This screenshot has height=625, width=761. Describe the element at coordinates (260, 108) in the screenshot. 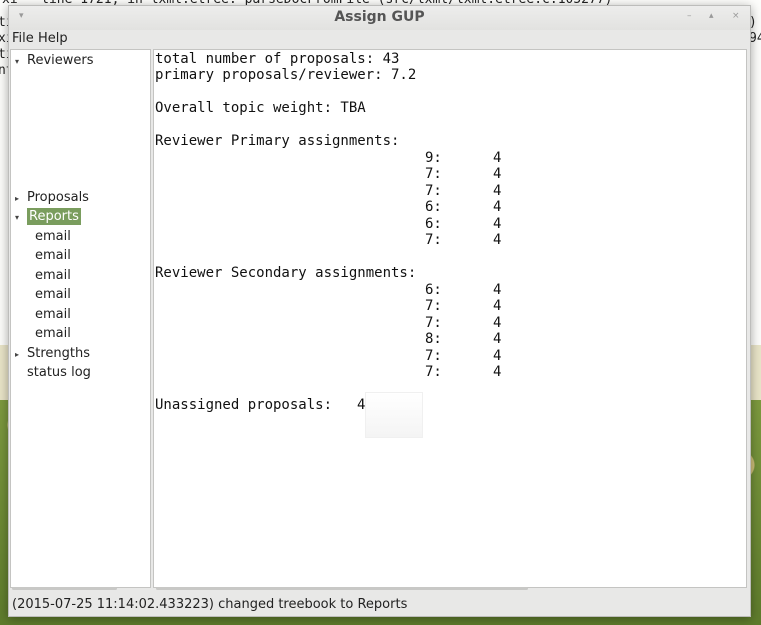

I see `report-topic-weight: Overall topic weight: TBA` at that location.